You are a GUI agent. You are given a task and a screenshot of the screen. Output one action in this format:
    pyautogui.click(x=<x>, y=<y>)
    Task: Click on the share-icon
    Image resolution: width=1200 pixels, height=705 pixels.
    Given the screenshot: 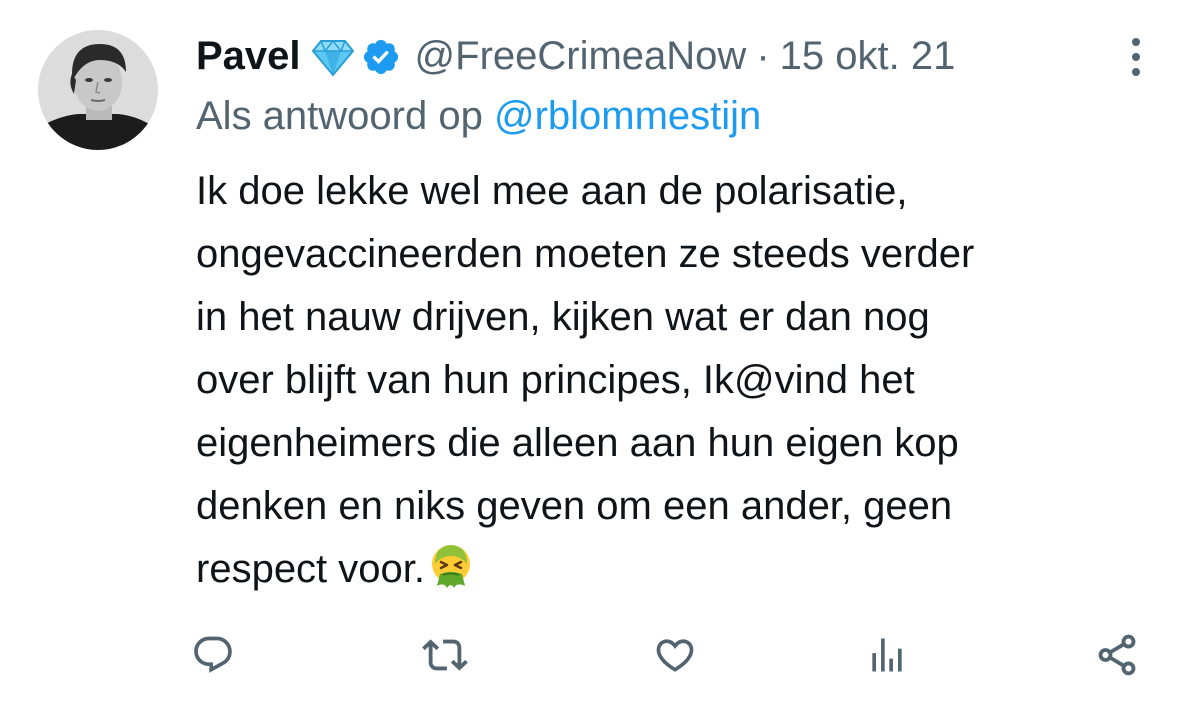 What is the action you would take?
    pyautogui.click(x=1117, y=655)
    